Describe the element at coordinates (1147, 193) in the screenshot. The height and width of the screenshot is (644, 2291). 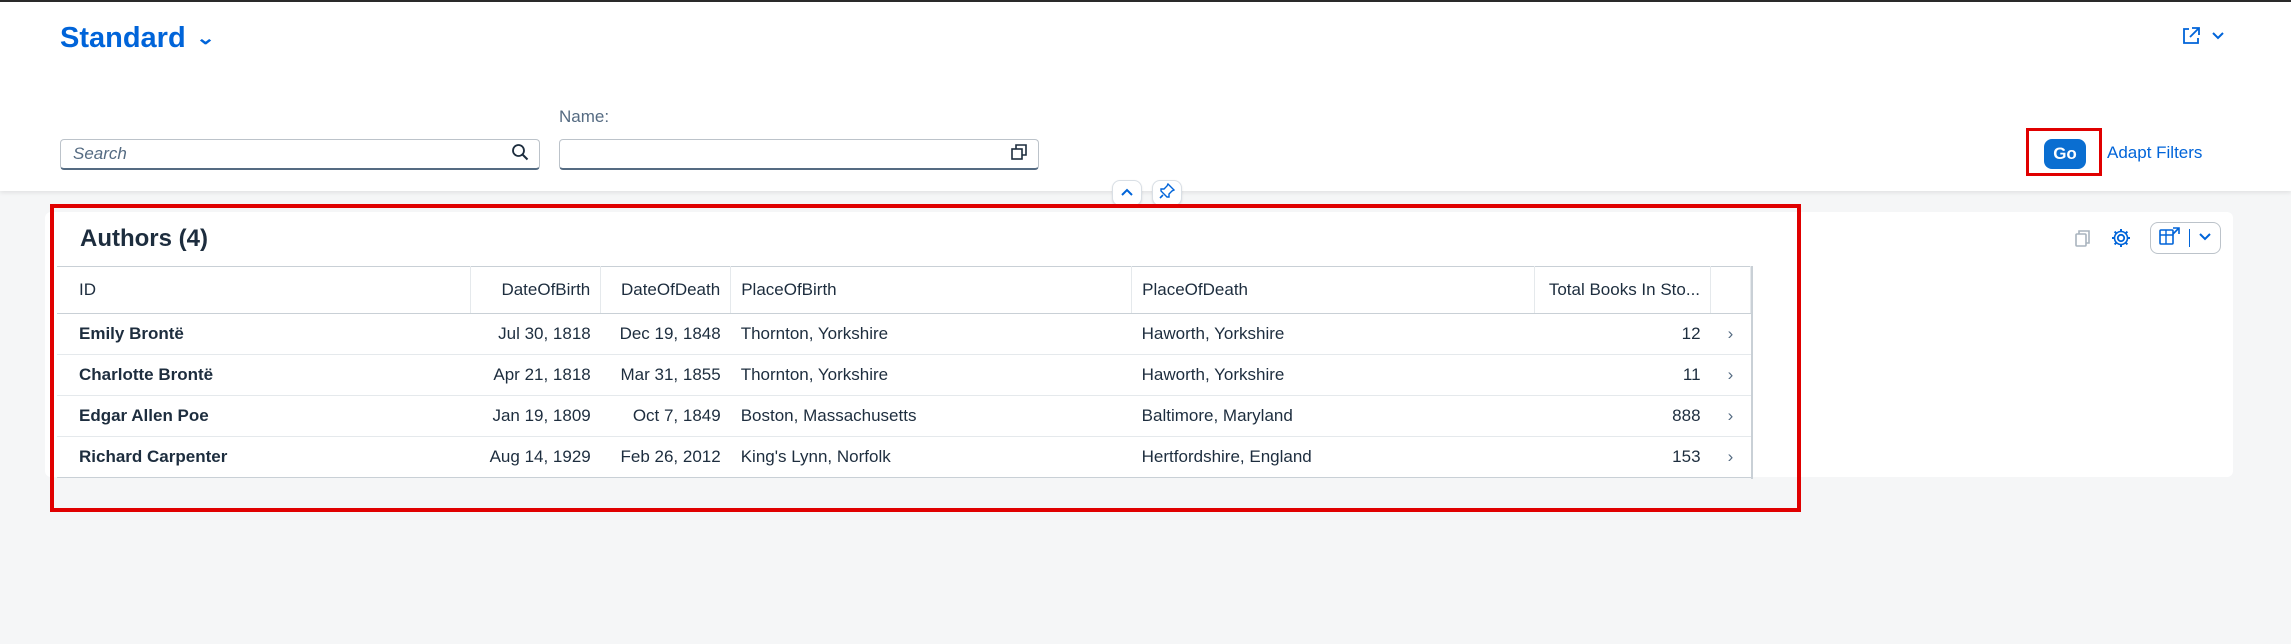
I see `header-toggle-buttons` at that location.